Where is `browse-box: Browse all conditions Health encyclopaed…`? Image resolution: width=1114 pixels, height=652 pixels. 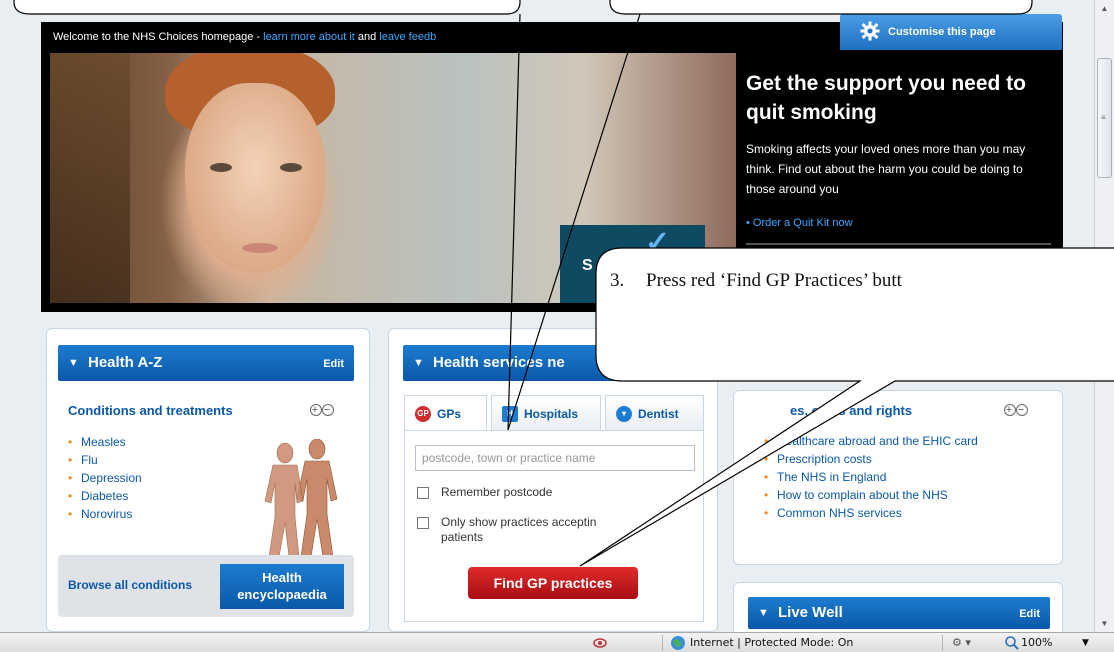
browse-box: Browse all conditions Health encyclopaed… is located at coordinates (206, 586).